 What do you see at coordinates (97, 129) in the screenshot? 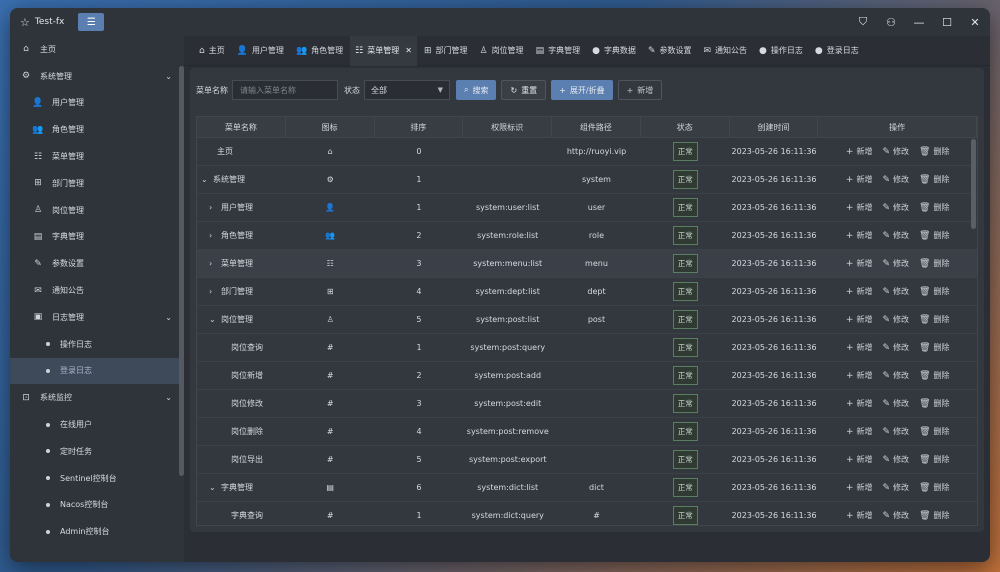
I see `sidebar-item: 👥 角色管理` at bounding box center [97, 129].